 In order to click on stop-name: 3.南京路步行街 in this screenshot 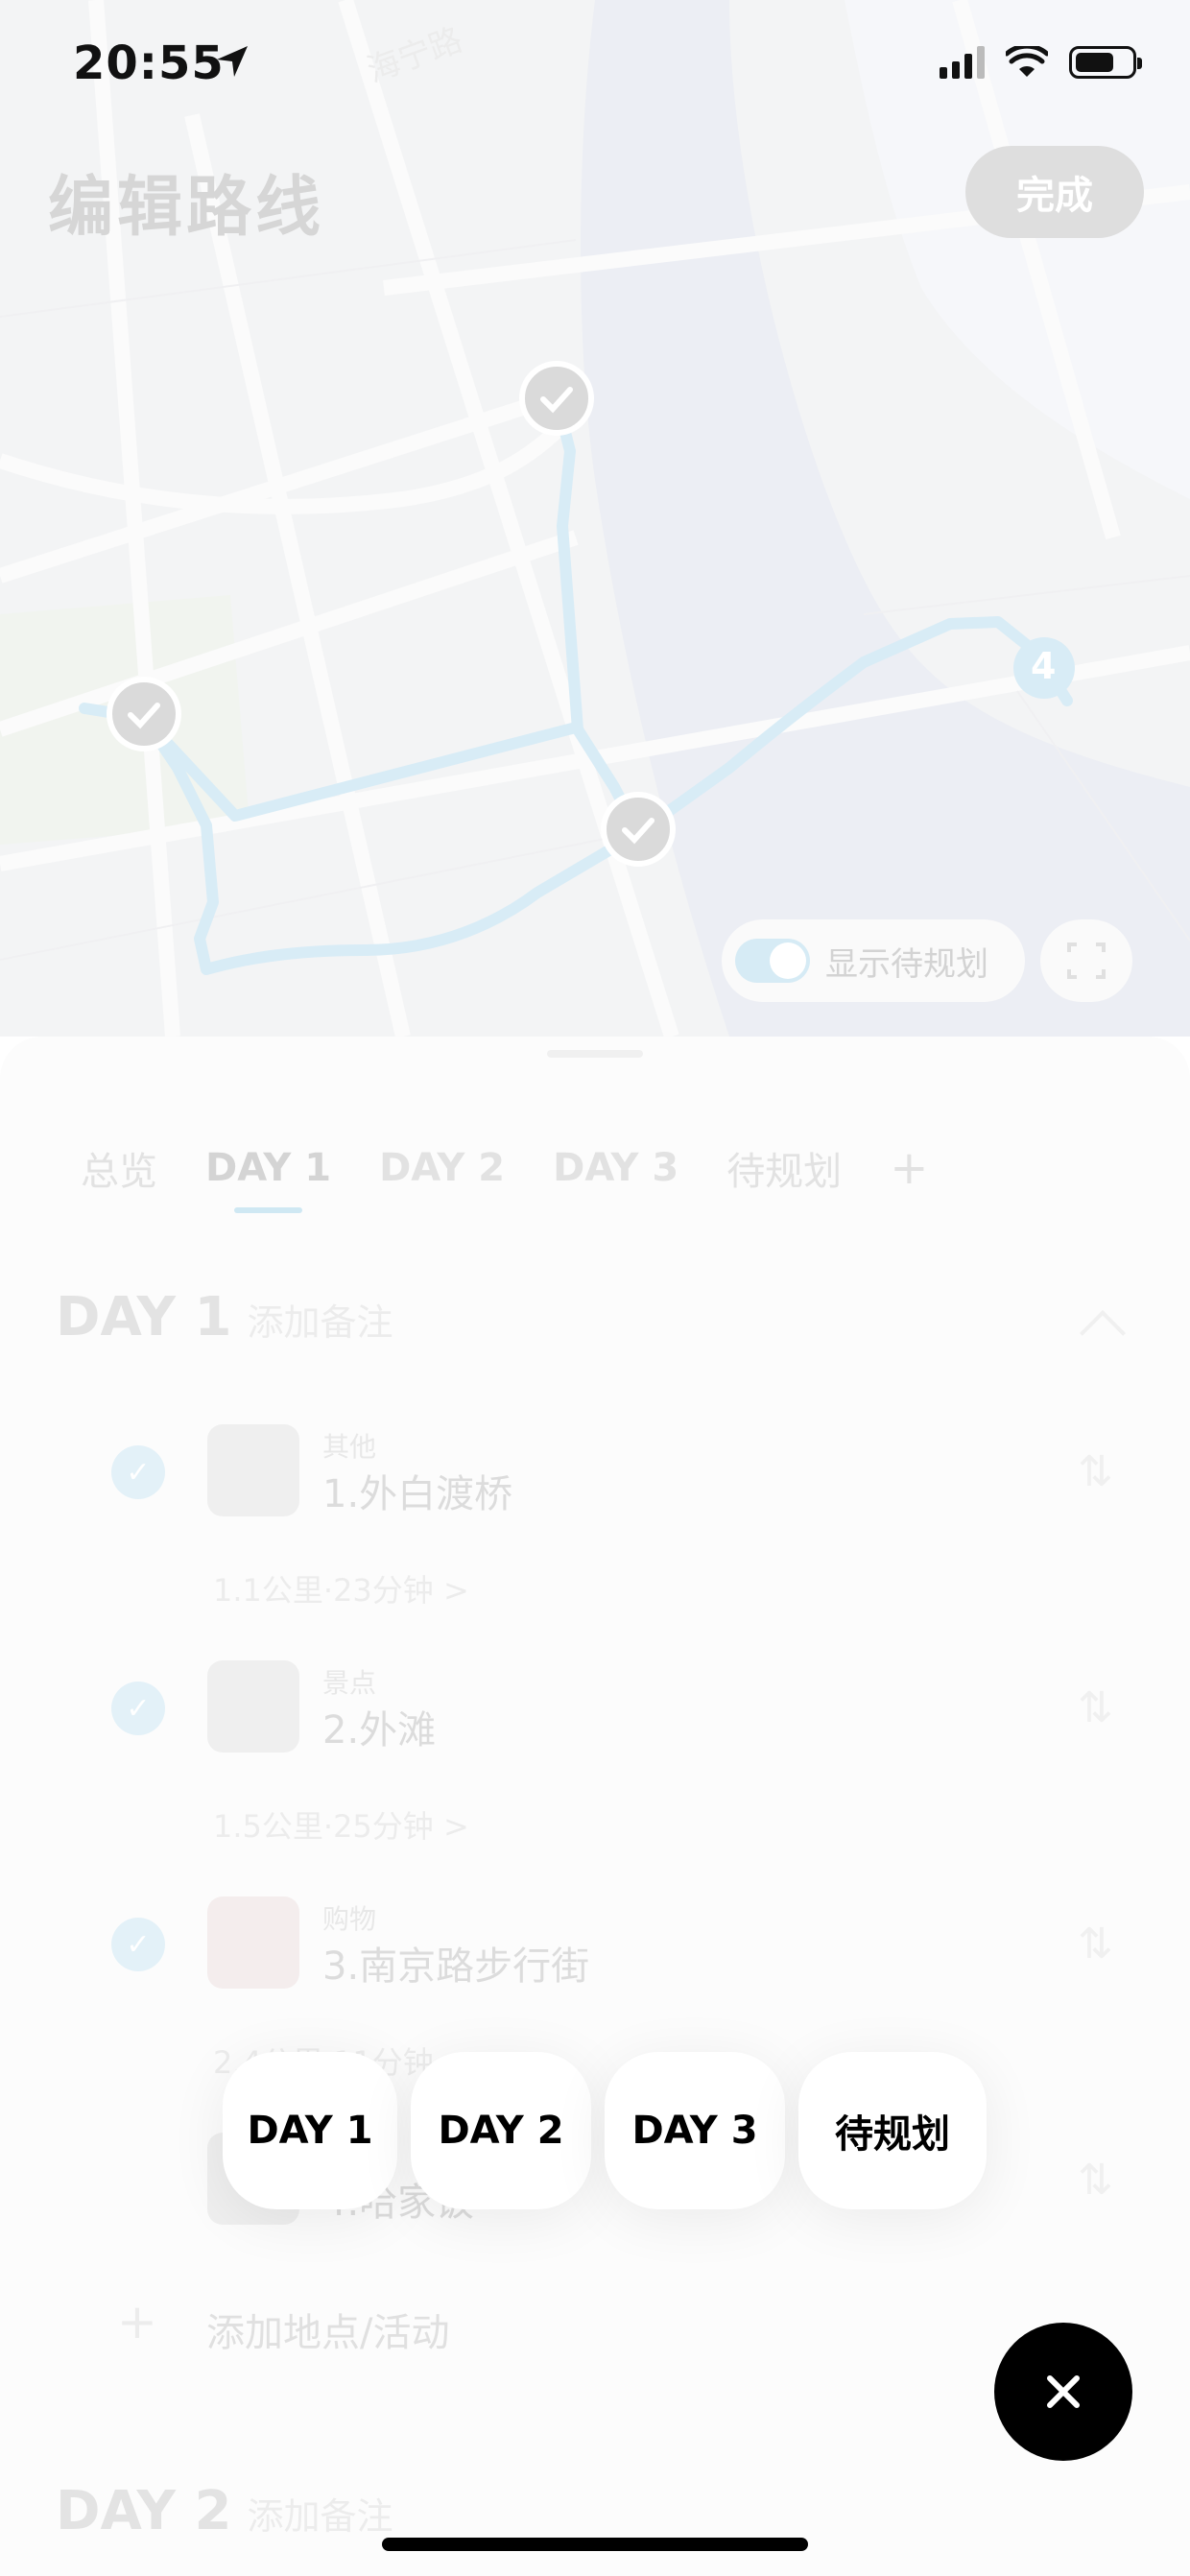, I will do `click(456, 1966)`.